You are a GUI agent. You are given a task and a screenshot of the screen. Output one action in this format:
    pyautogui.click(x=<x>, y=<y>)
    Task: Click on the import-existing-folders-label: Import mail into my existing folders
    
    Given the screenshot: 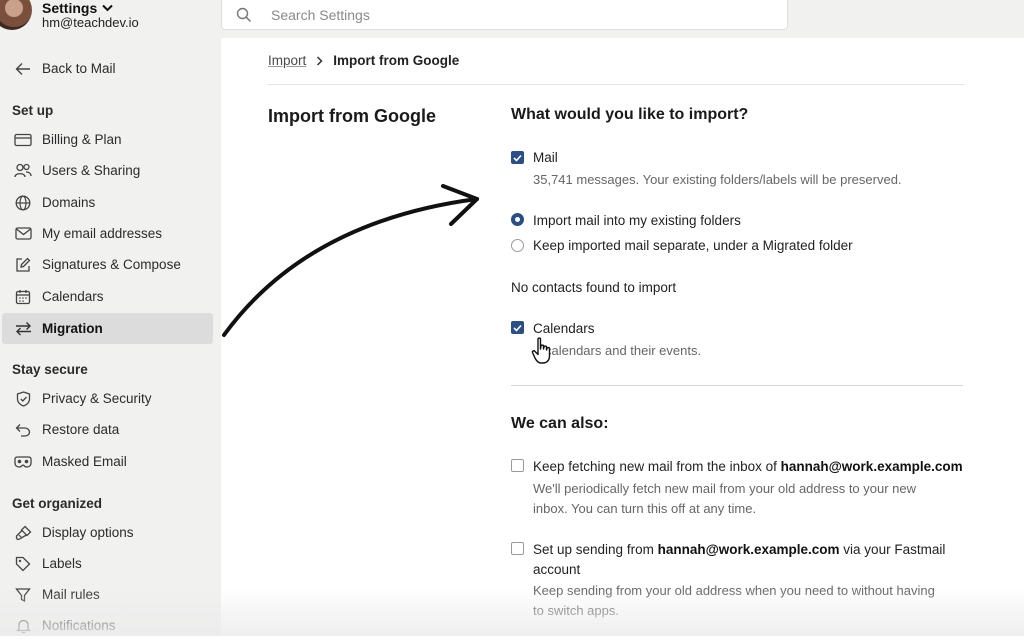 What is the action you would take?
    pyautogui.click(x=637, y=220)
    